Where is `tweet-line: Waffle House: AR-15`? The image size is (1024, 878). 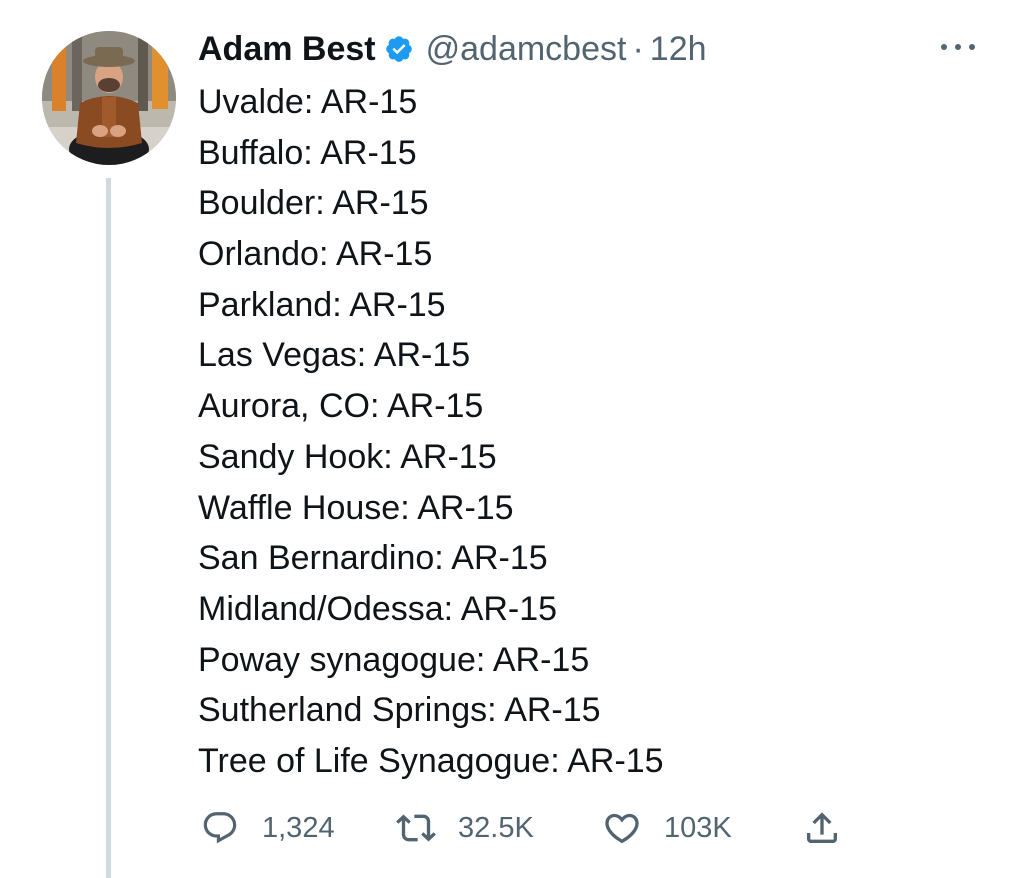
tweet-line: Waffle House: AR-15 is located at coordinates (356, 507).